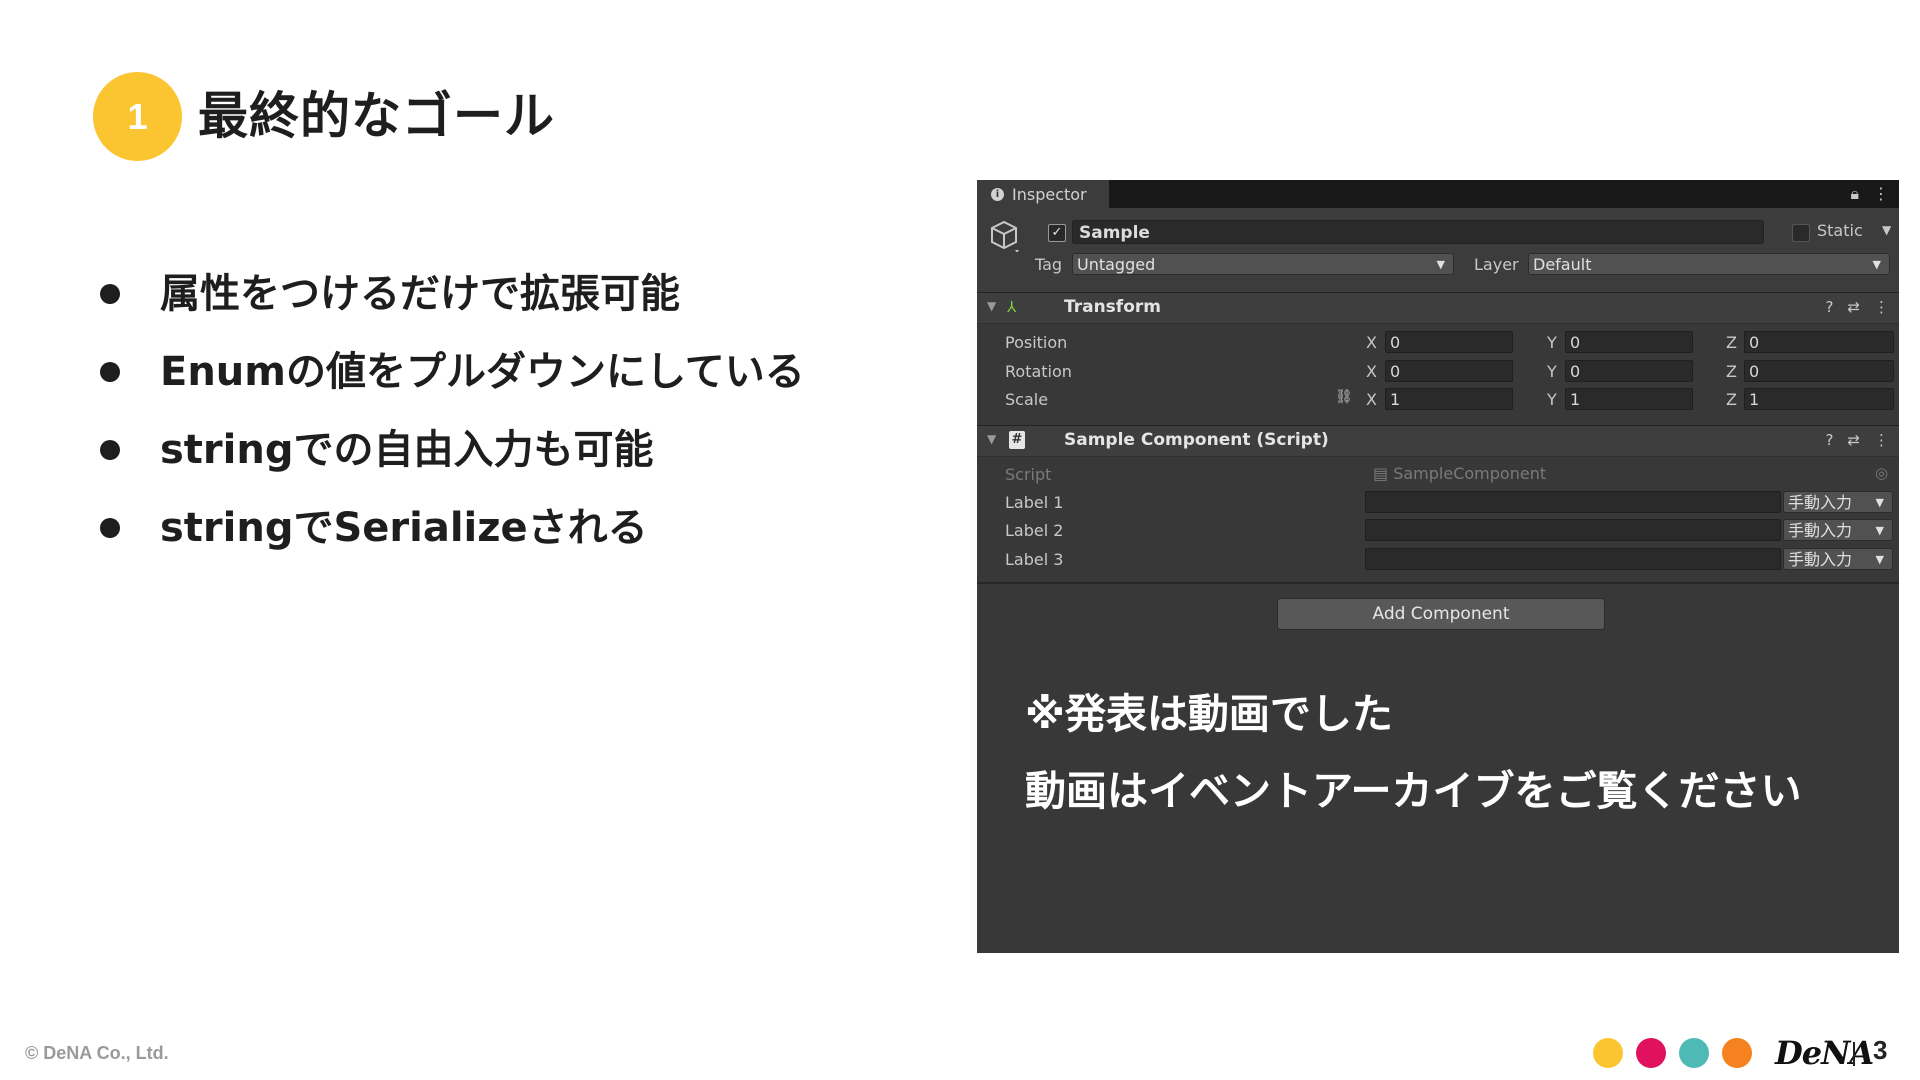  Describe the element at coordinates (1694, 1053) in the screenshot. I see `brand-dot-teal-icon` at that location.